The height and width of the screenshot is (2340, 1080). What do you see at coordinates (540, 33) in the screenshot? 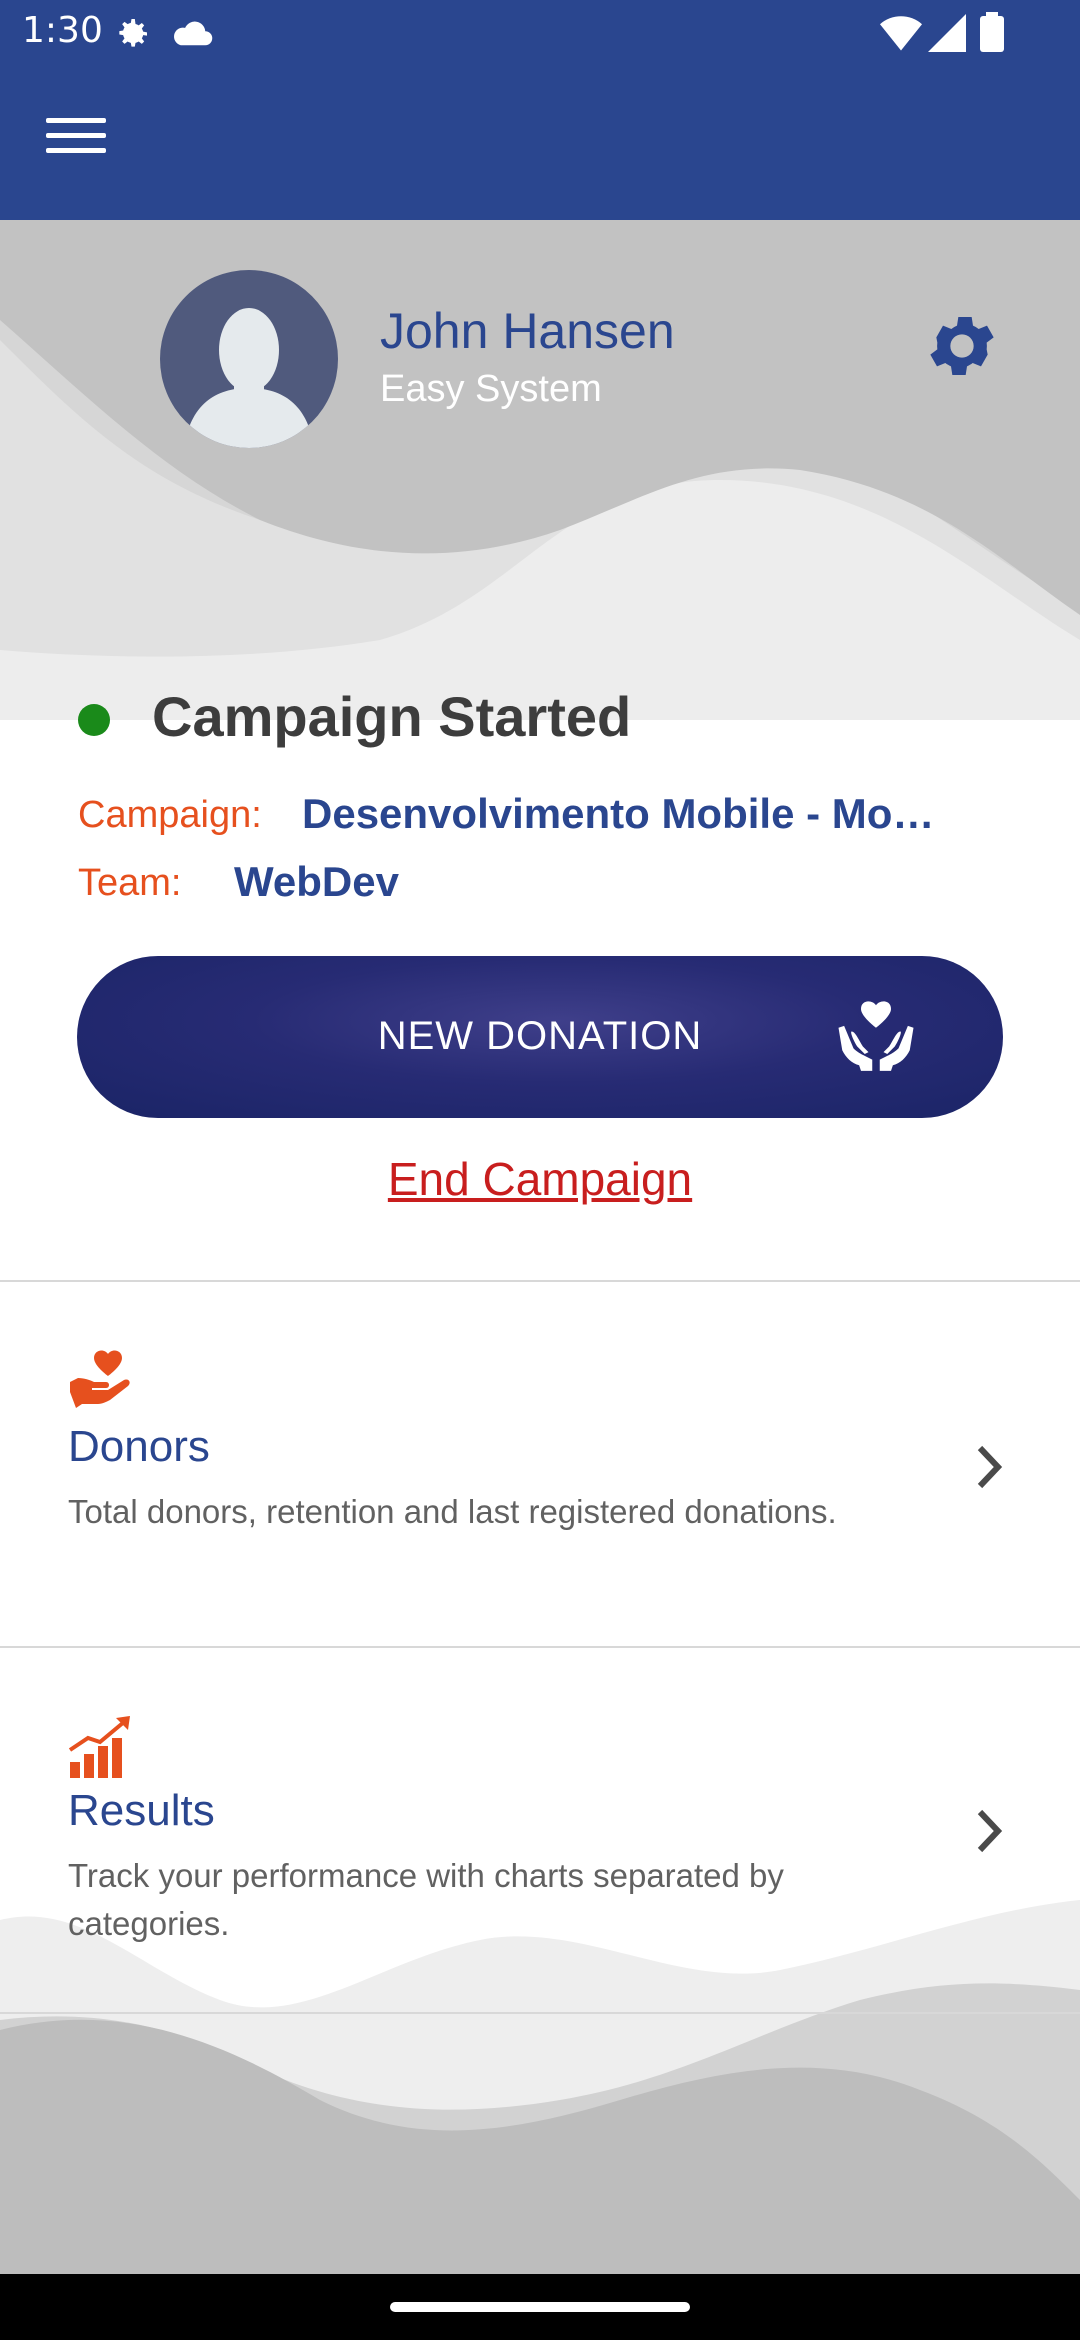
I see `status-bar: 1:30` at bounding box center [540, 33].